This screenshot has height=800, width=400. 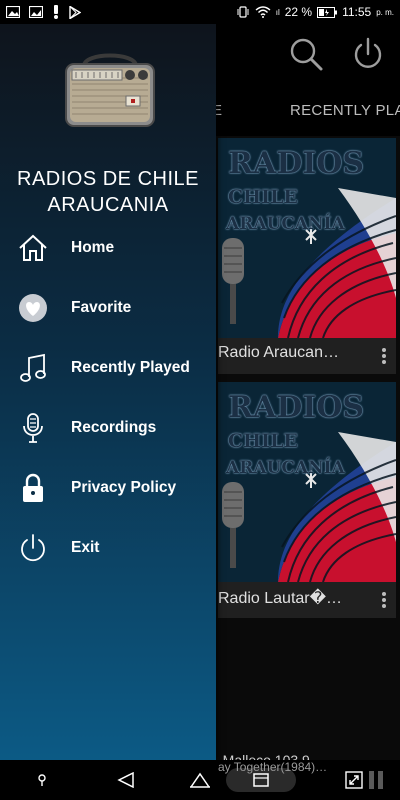 I want to click on menu-item-exit: Exit, so click(x=108, y=548).